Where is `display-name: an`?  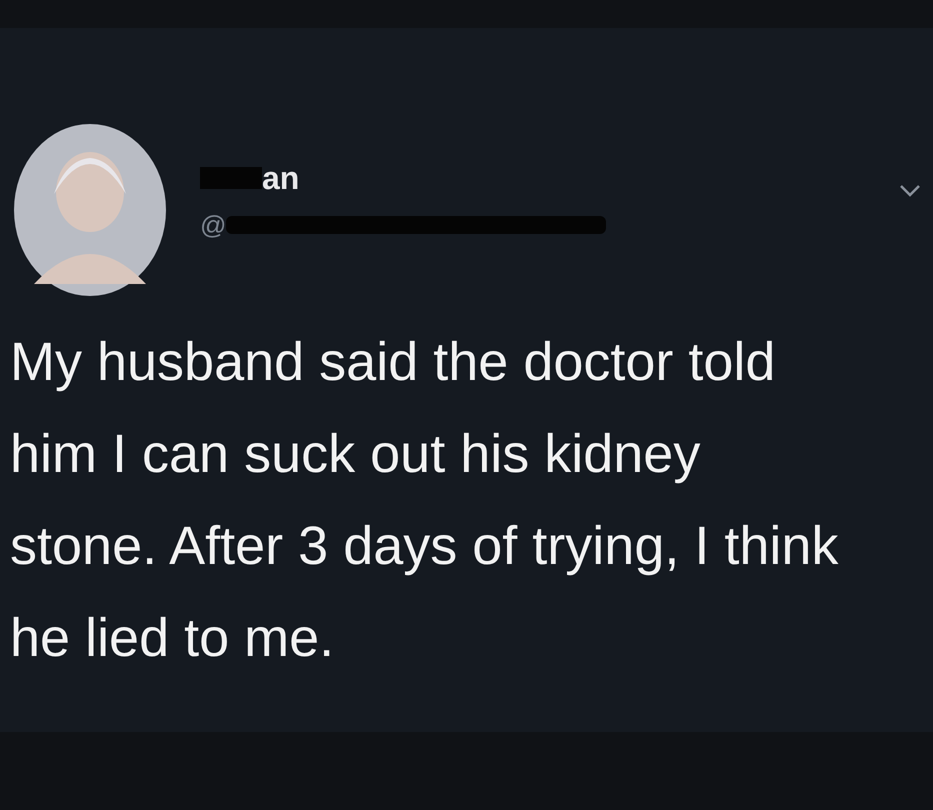 display-name: an is located at coordinates (281, 178).